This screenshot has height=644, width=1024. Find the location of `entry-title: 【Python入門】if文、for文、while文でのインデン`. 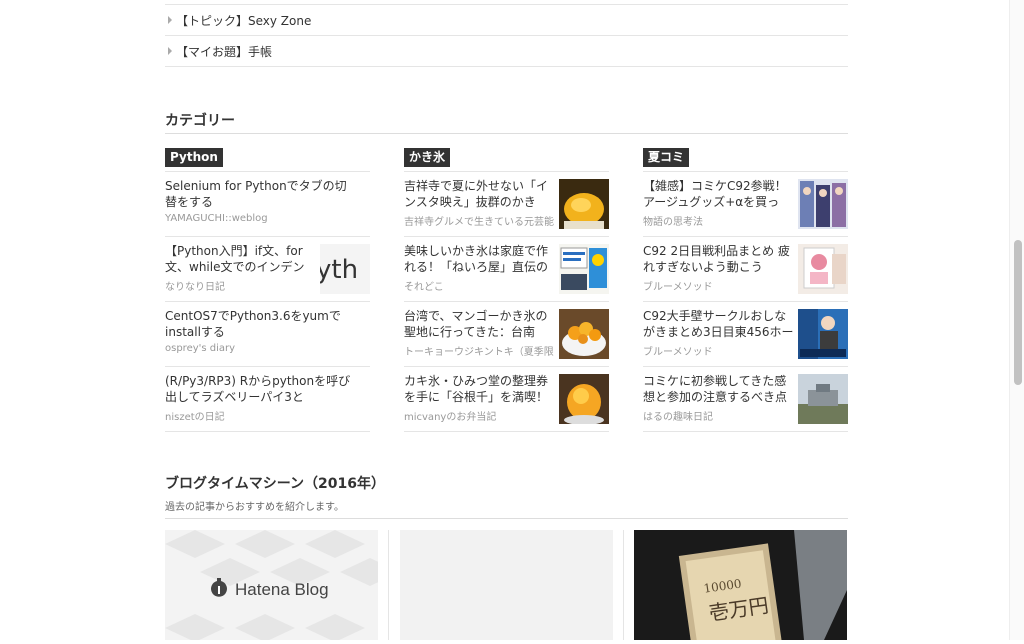

entry-title: 【Python入門】if文、for文、while文でのインデン is located at coordinates (241, 259).